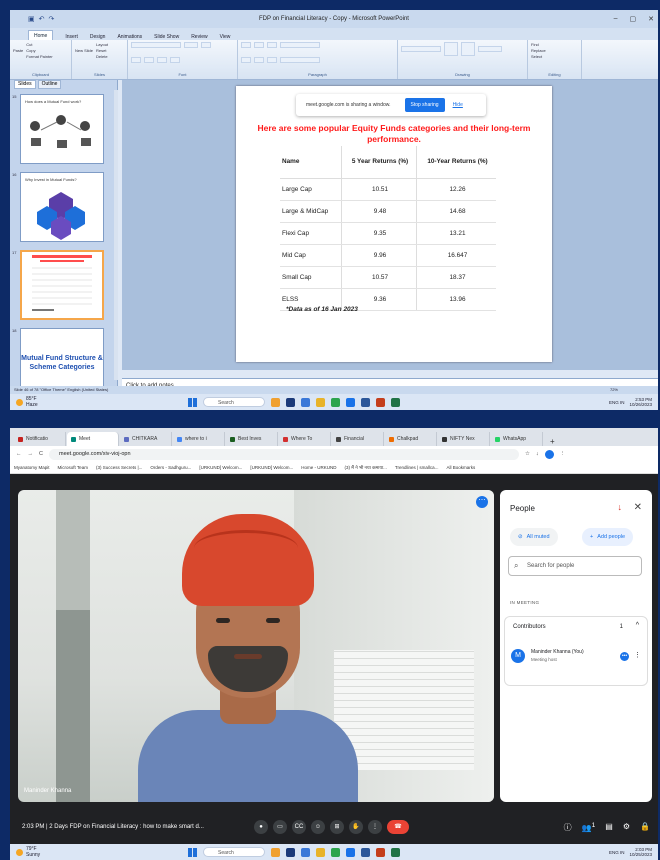  I want to click on font-name-select, so click(156, 45).